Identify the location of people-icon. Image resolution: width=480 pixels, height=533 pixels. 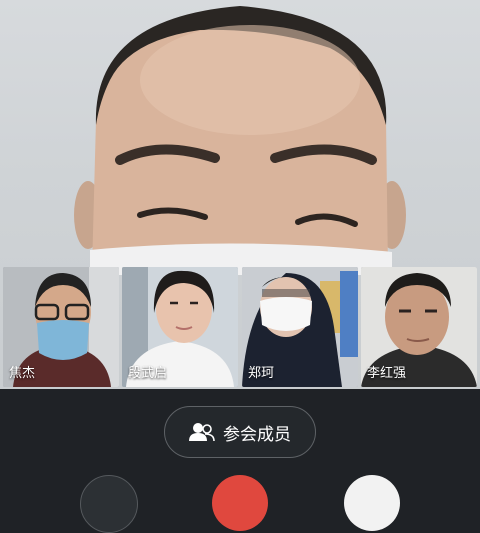
(202, 432).